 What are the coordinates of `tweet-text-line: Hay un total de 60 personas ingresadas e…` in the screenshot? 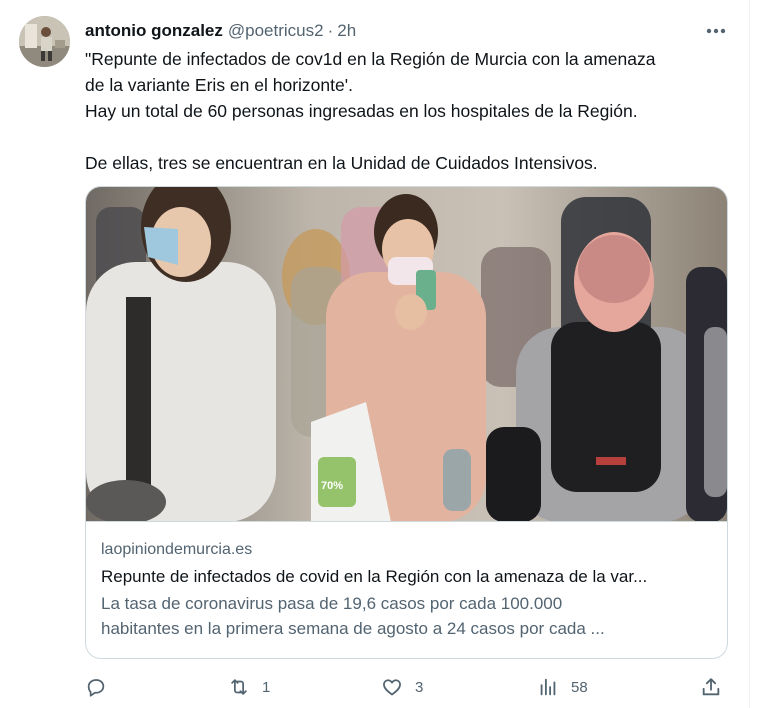 It's located at (361, 111).